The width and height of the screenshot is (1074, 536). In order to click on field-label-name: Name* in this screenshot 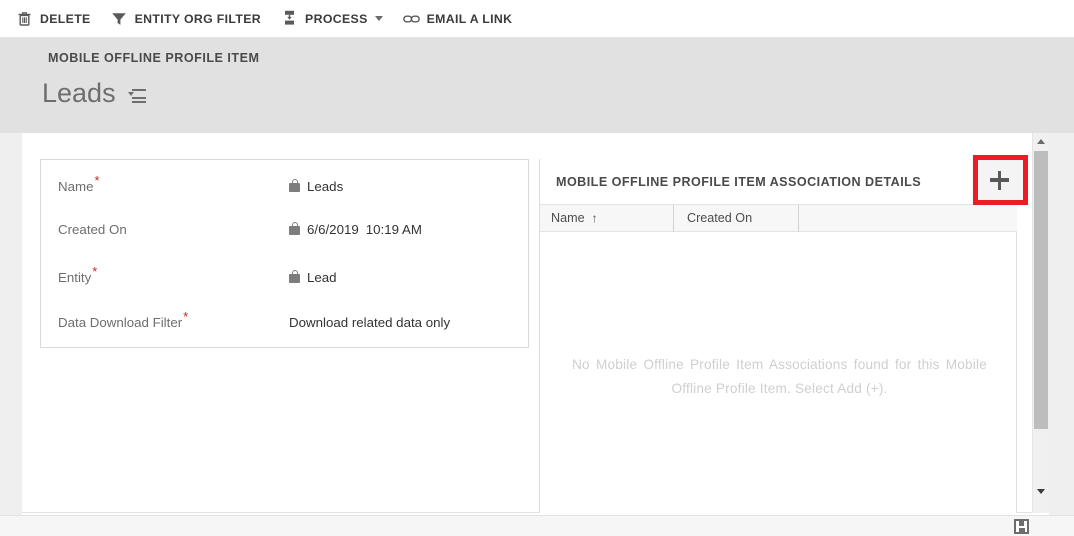, I will do `click(165, 184)`.